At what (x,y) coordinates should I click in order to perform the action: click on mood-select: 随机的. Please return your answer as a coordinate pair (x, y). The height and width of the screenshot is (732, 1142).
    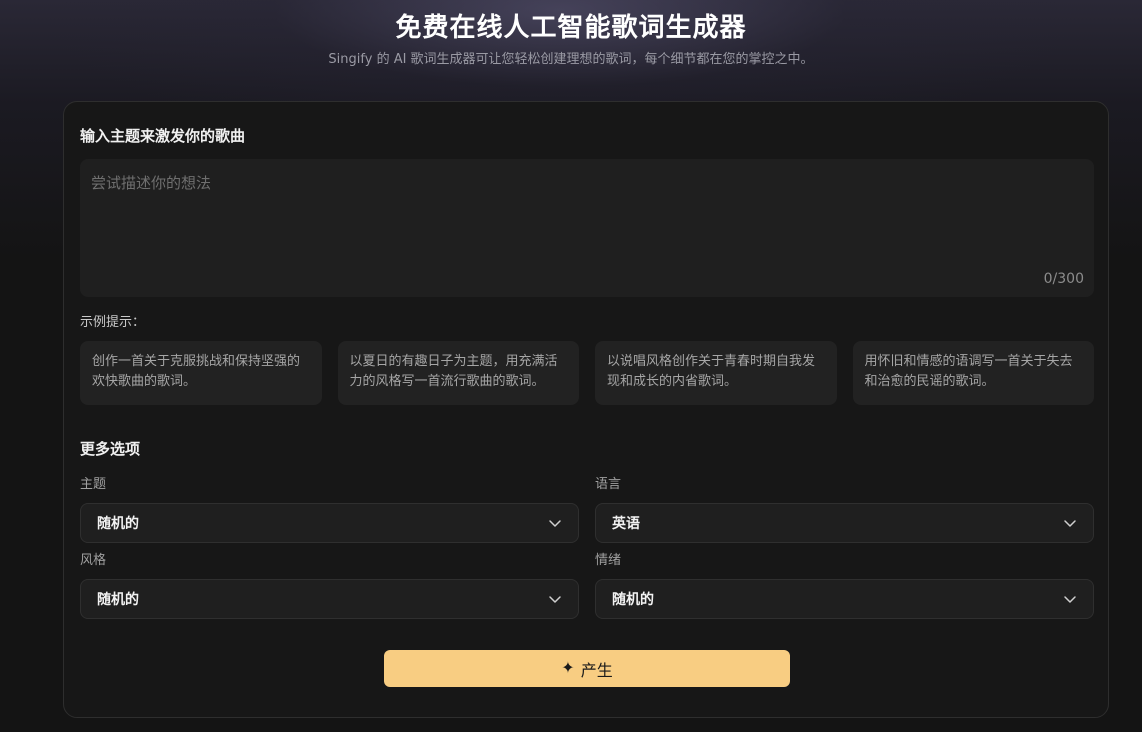
    Looking at the image, I should click on (844, 599).